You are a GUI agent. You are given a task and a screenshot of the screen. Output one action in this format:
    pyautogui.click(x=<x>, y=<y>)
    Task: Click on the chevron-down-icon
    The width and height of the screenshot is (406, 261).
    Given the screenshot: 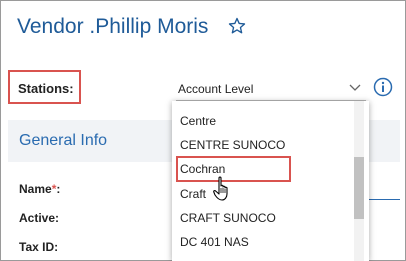 What is the action you would take?
    pyautogui.click(x=355, y=88)
    